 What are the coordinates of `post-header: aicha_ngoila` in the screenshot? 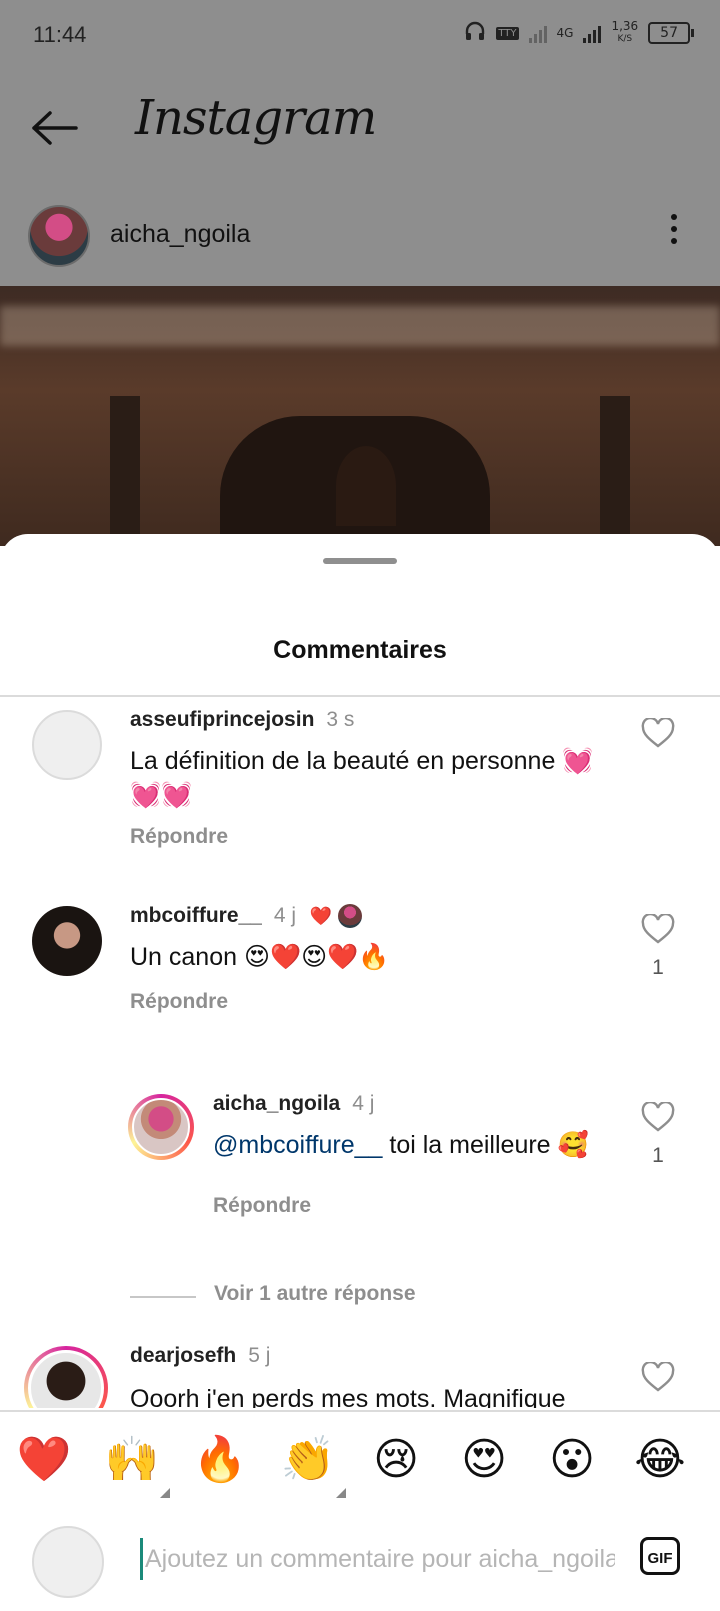 It's located at (360, 238).